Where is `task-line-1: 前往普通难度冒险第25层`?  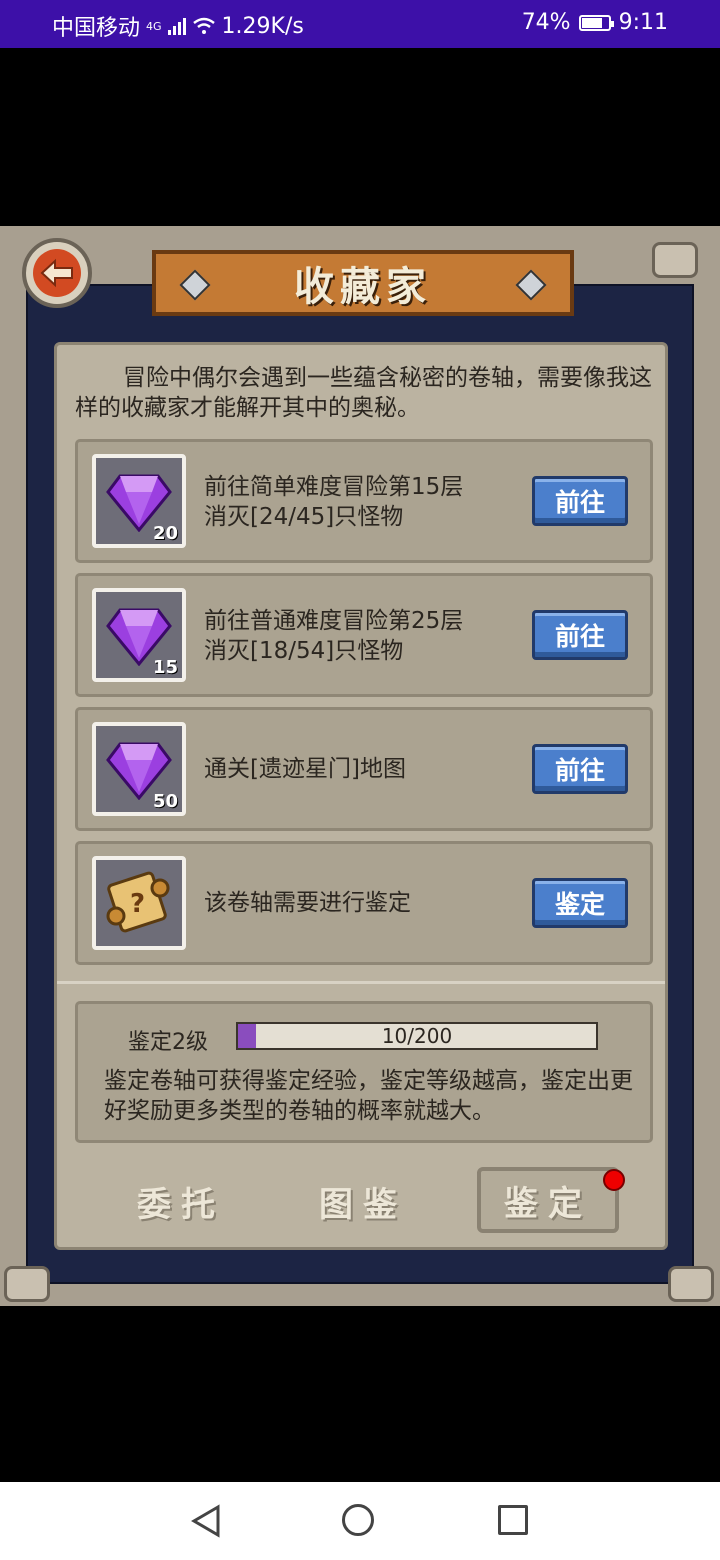
task-line-1: 前往普通难度冒险第25层 is located at coordinates (334, 621).